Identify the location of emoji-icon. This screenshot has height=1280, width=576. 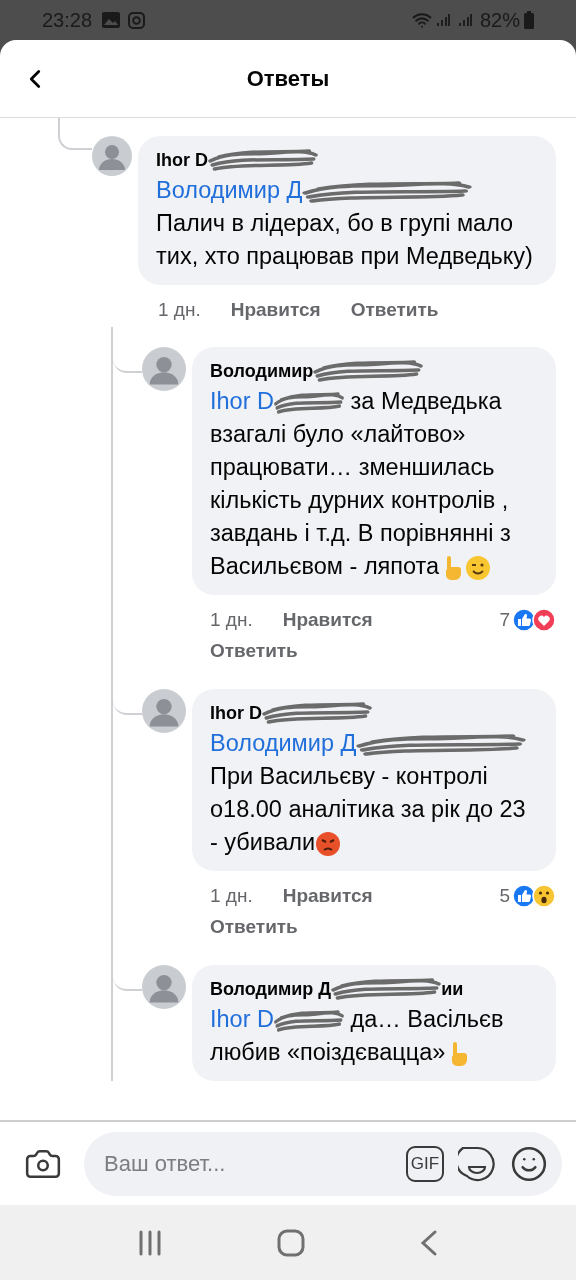
(529, 1163).